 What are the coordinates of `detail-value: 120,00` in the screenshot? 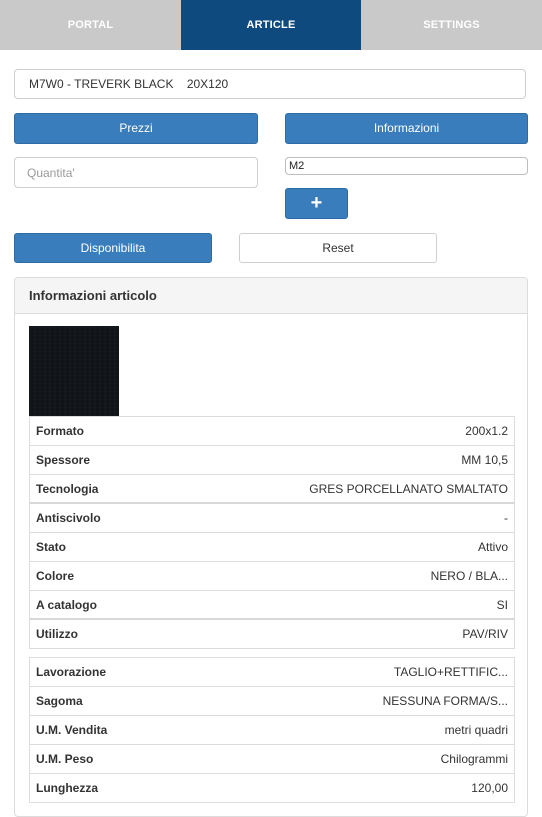 It's located at (489, 788).